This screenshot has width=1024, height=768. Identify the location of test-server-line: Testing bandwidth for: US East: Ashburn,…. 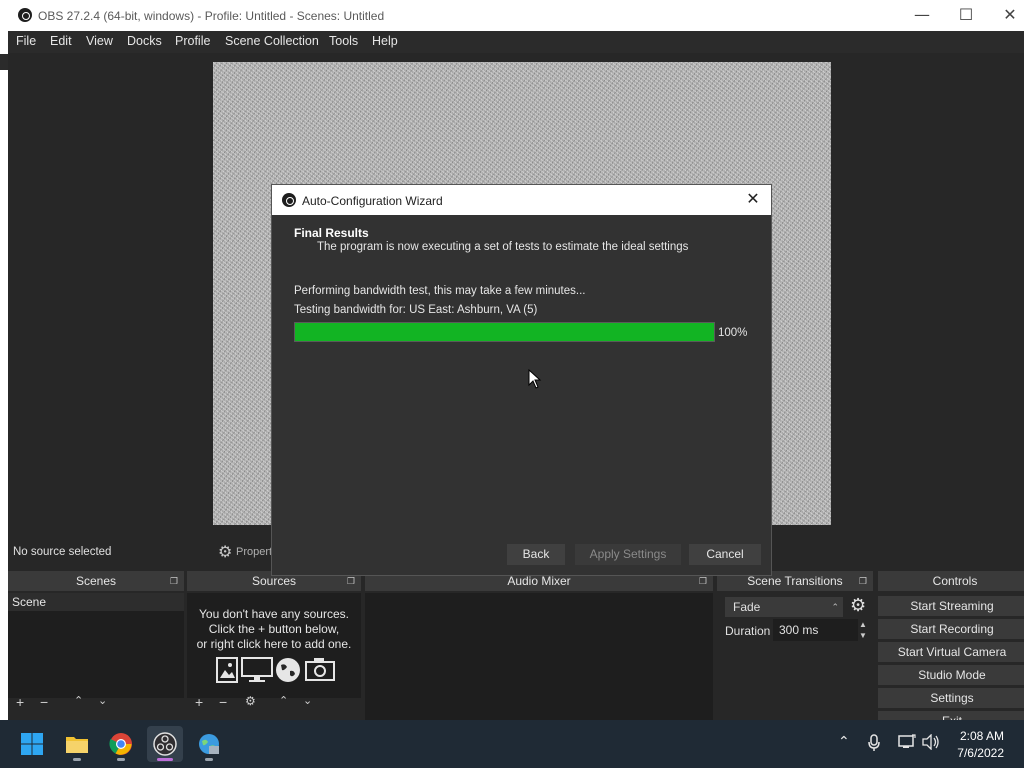
(416, 310).